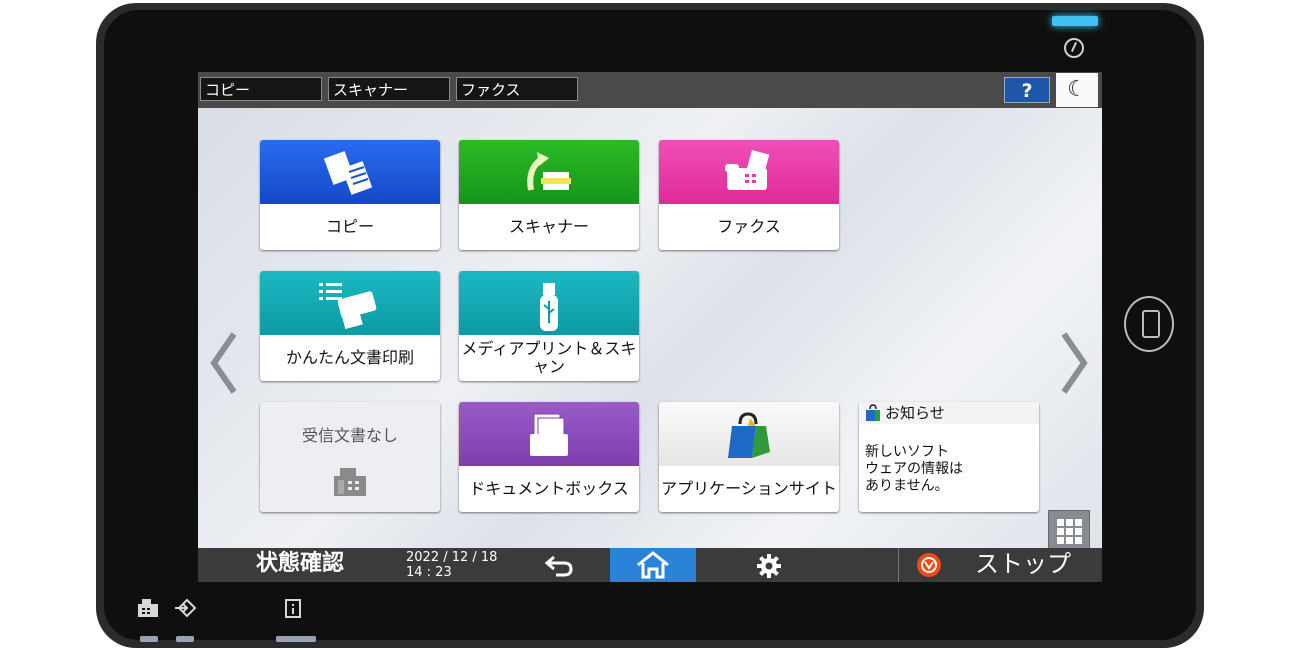  Describe the element at coordinates (186, 610) in the screenshot. I see `data-in-icon` at that location.